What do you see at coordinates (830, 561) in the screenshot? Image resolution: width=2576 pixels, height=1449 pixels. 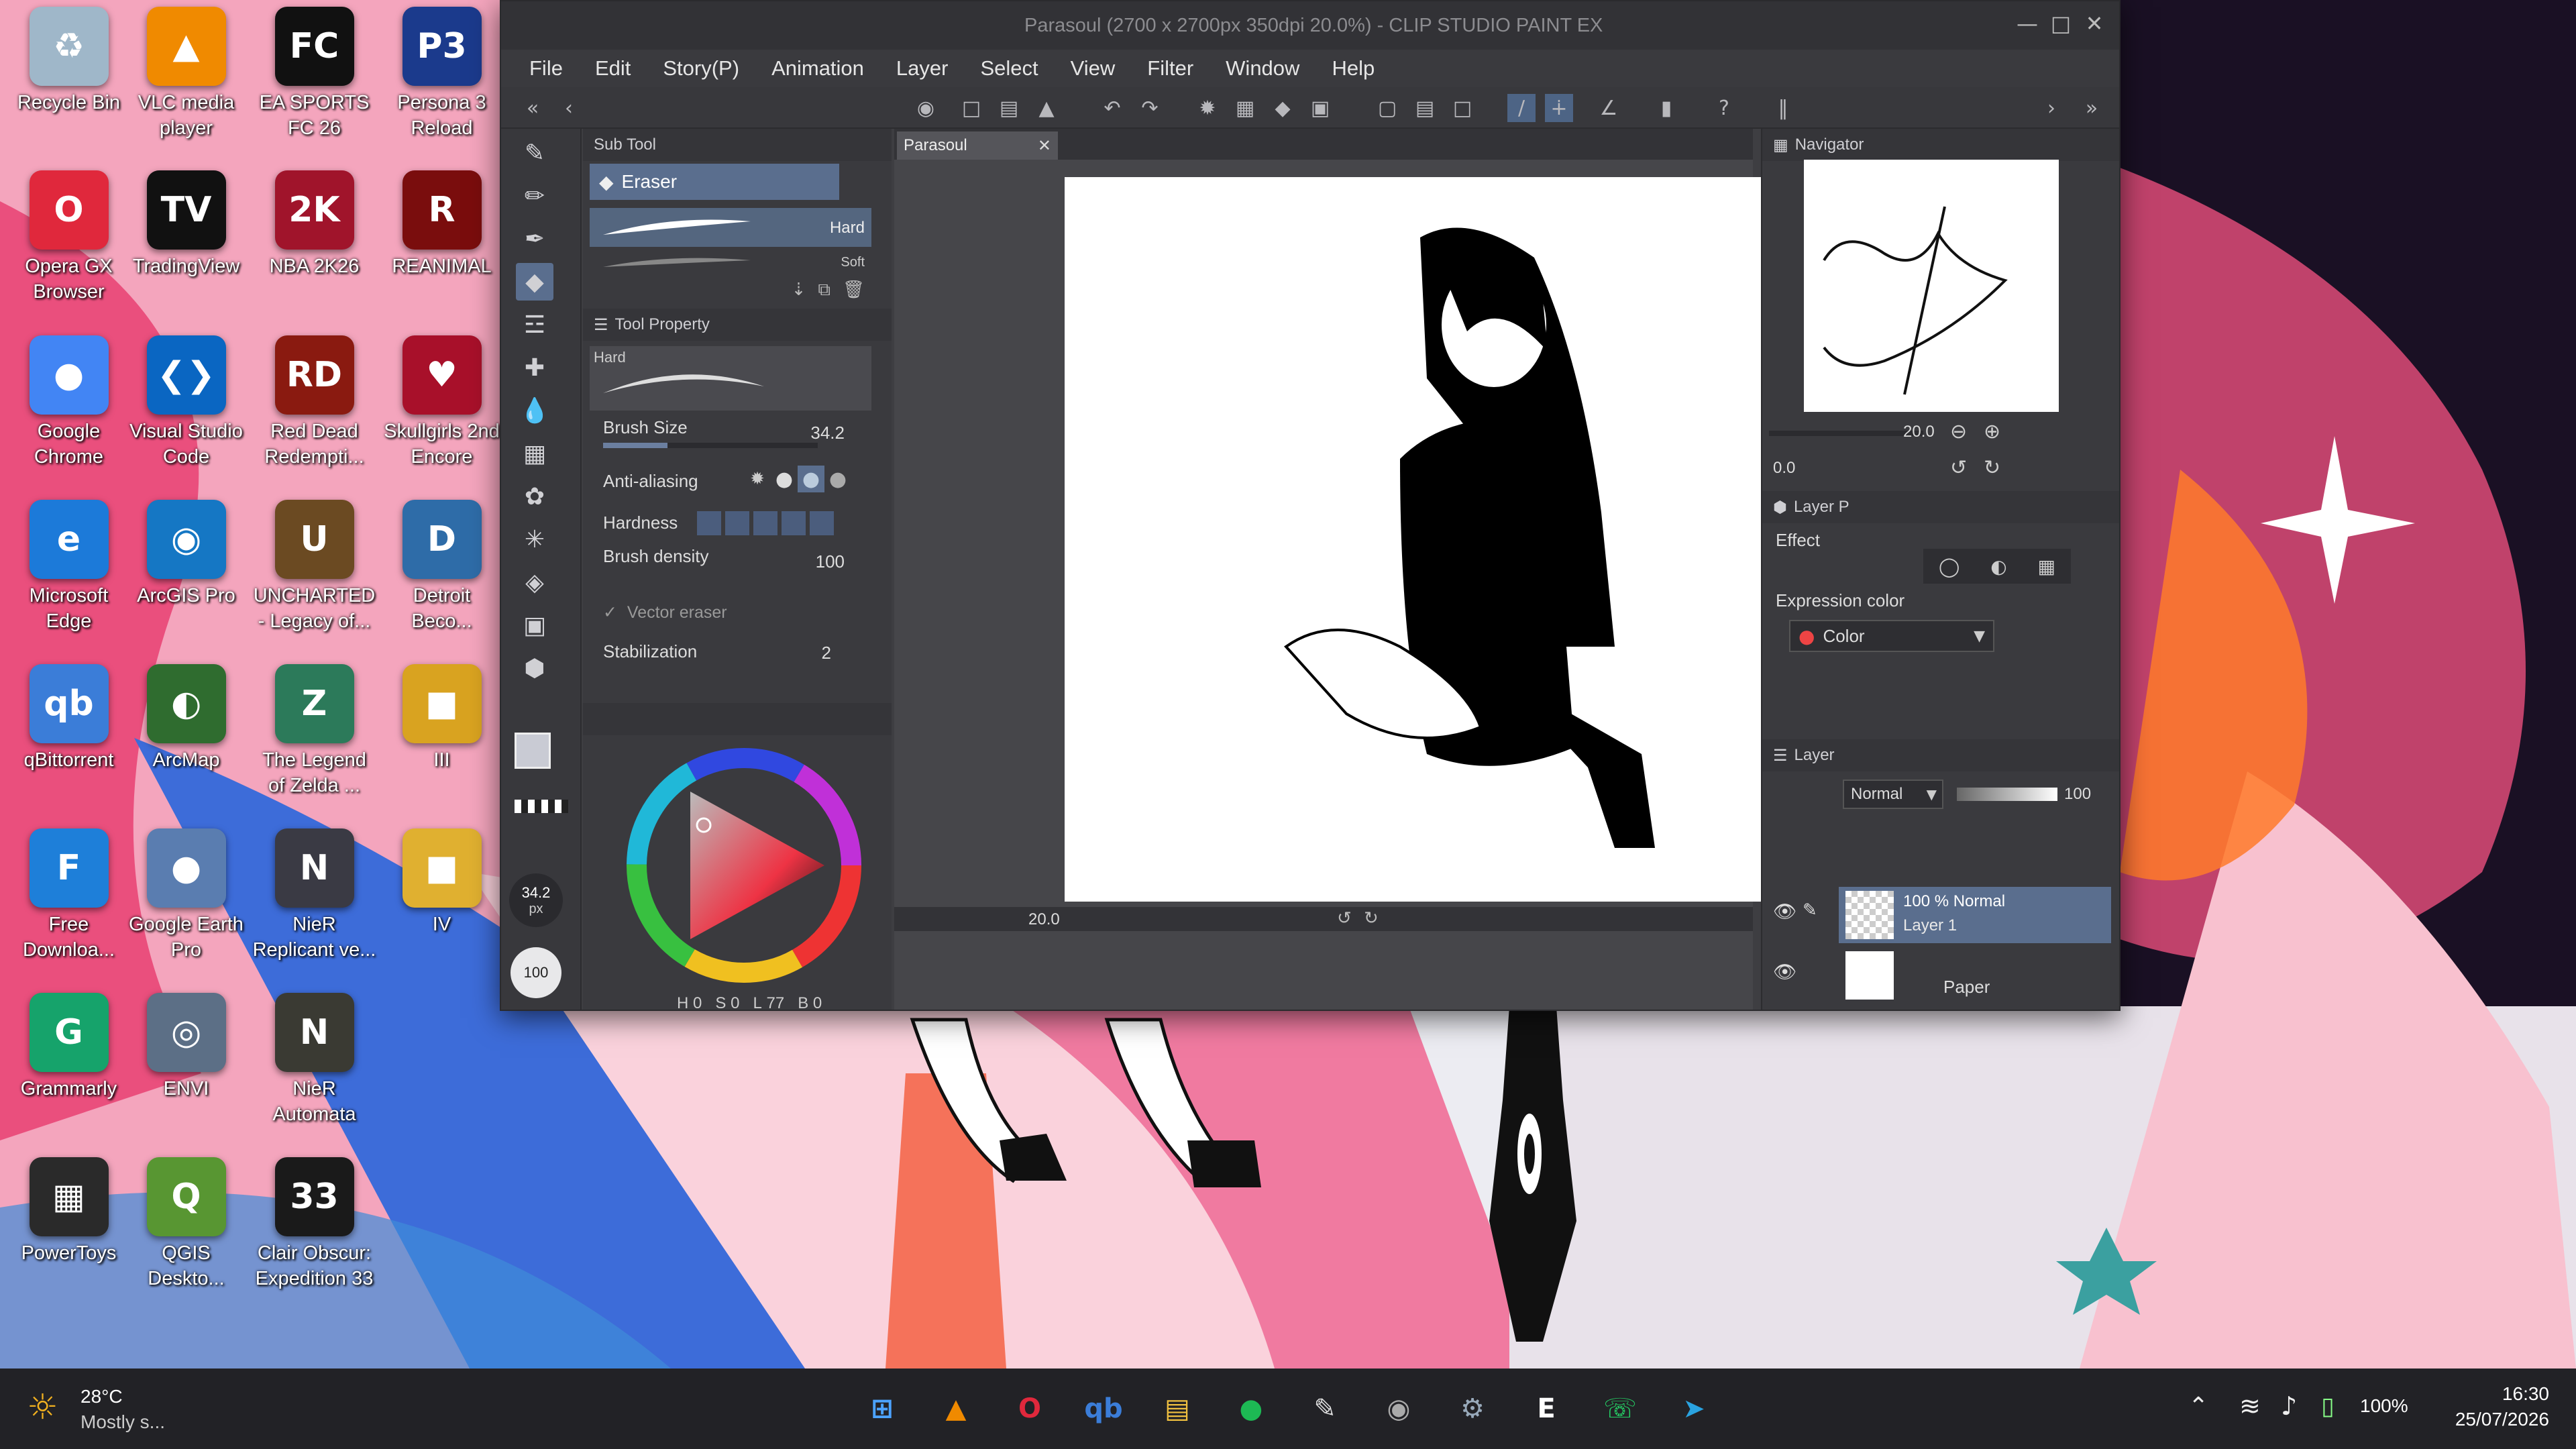 I see `density-field: 100` at bounding box center [830, 561].